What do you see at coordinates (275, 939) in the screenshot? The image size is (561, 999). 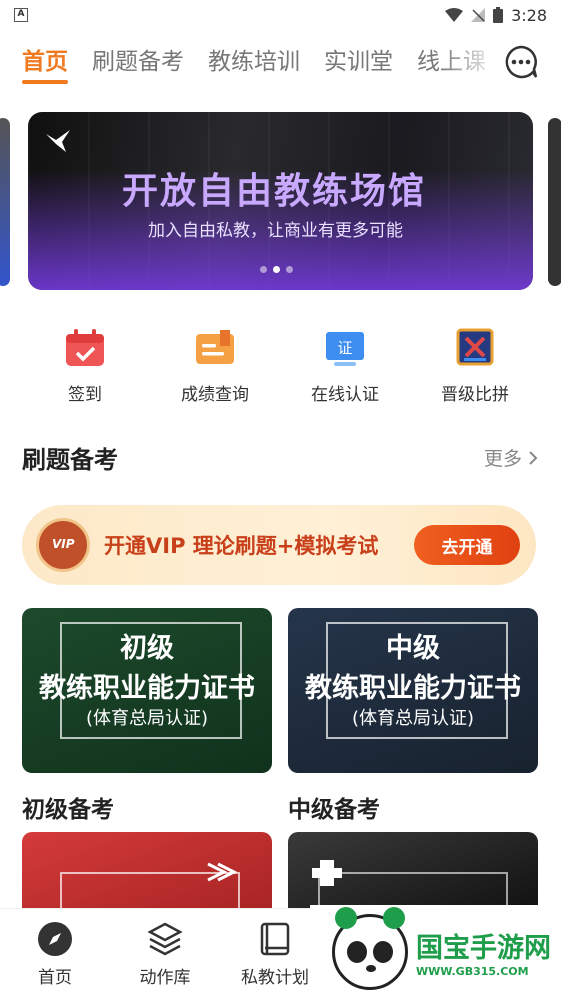 I see `book-icon` at bounding box center [275, 939].